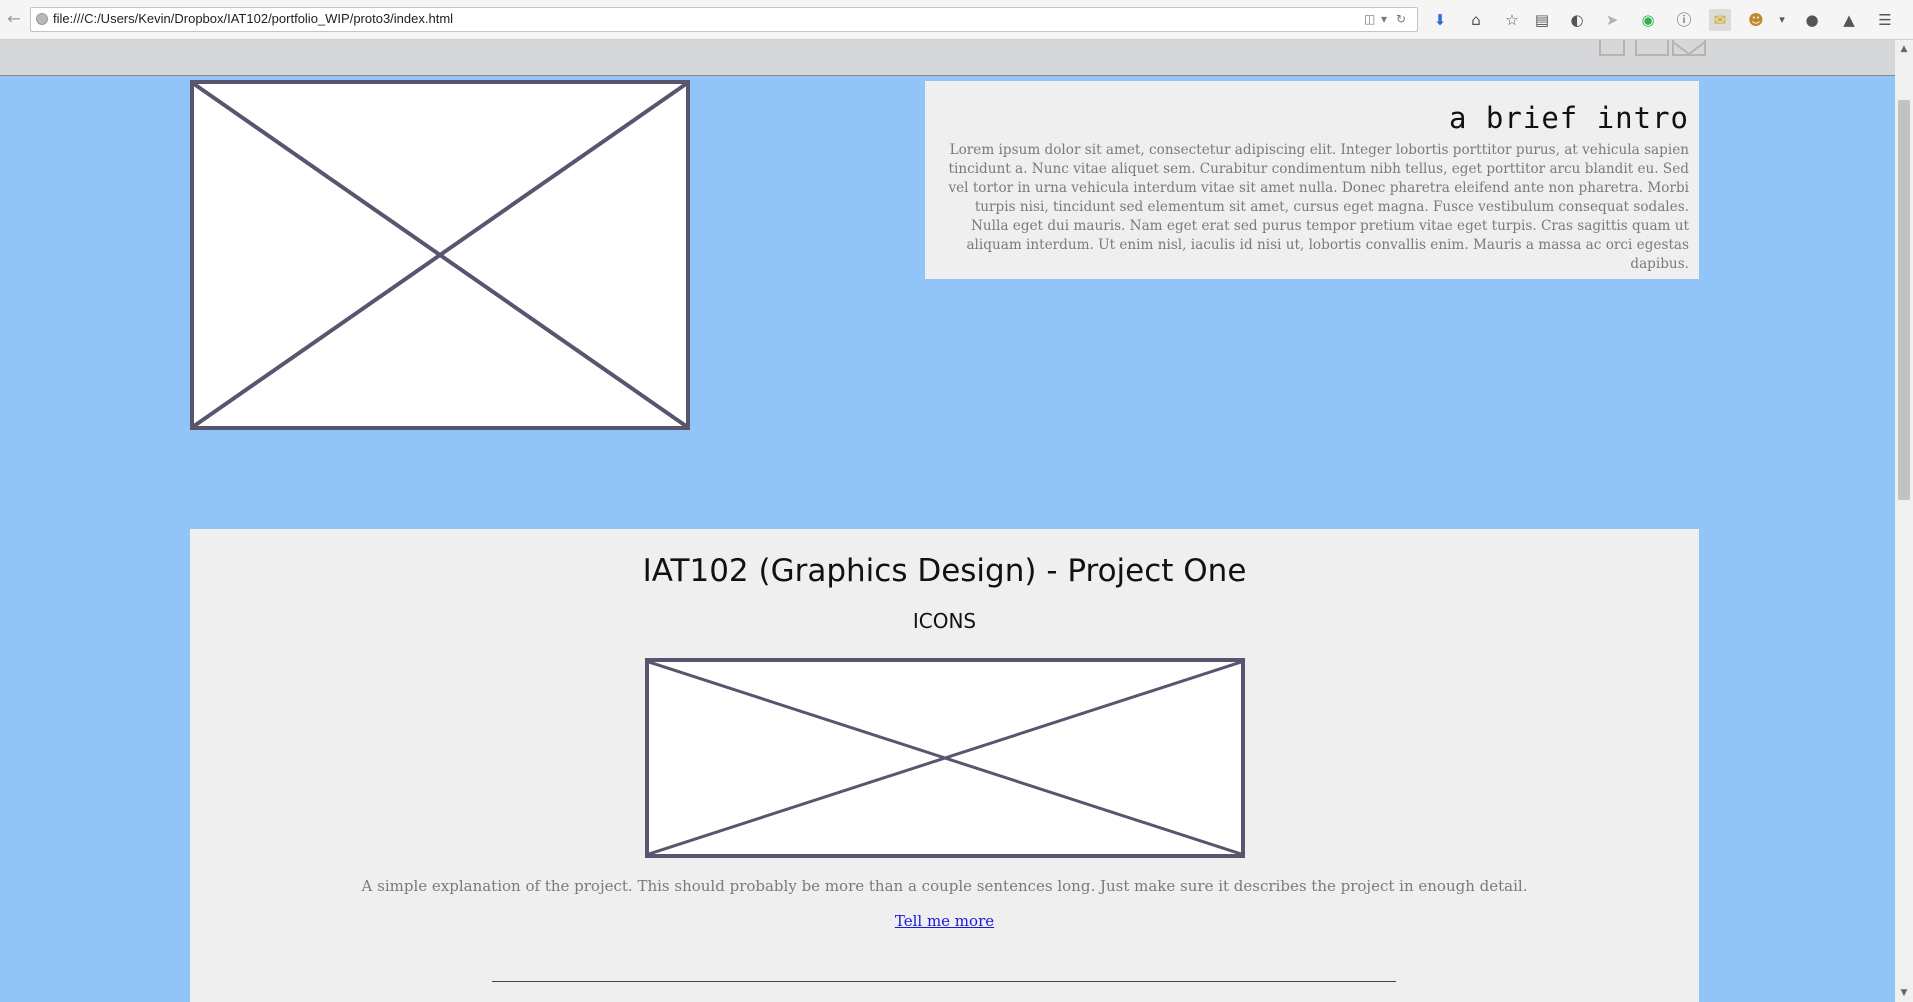  I want to click on dropdown-icon: ▾, so click(1782, 20).